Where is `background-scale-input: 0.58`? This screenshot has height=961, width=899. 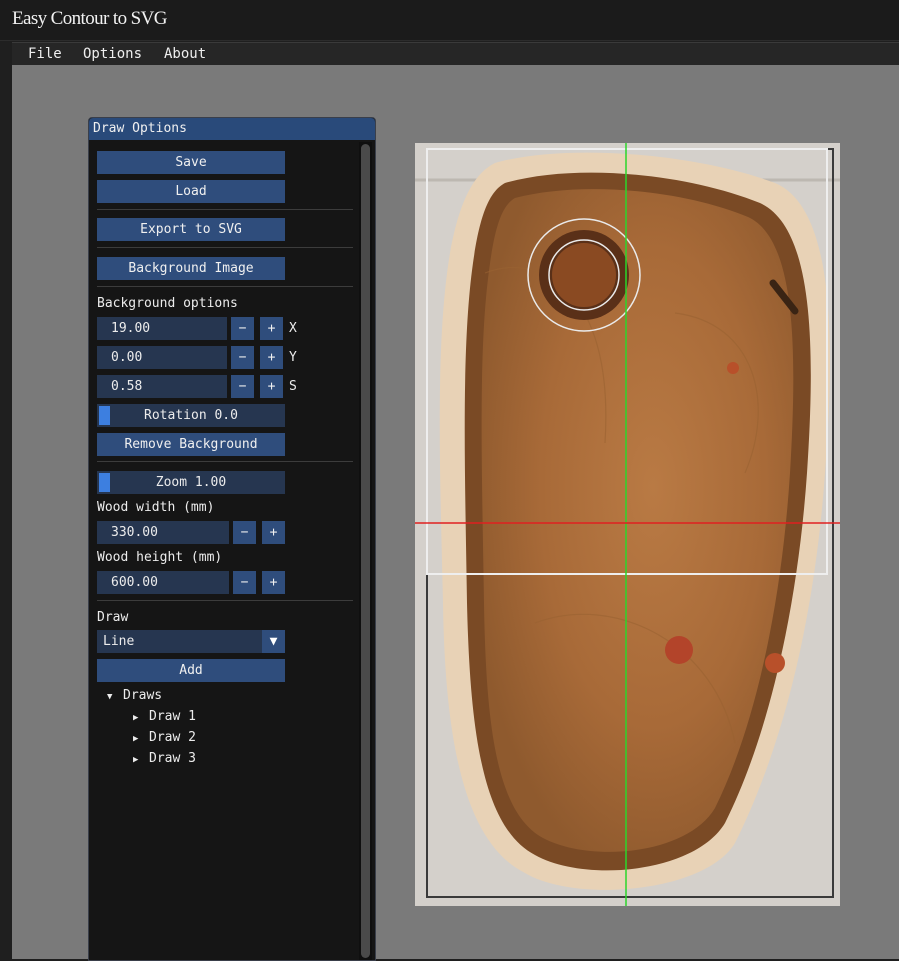
background-scale-input: 0.58 is located at coordinates (162, 386).